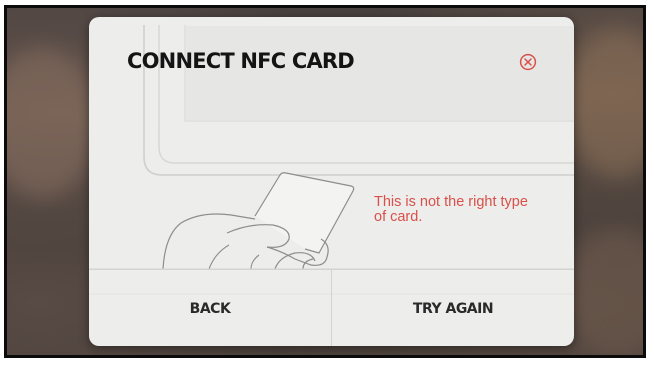 This screenshot has height=365, width=654. I want to click on close-button, so click(528, 62).